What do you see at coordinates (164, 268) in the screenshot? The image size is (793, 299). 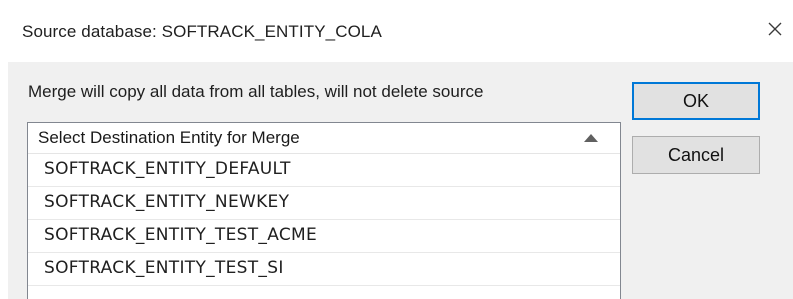 I see `list-item-label: SOFTRACK_ENTITY_TEST_SI` at bounding box center [164, 268].